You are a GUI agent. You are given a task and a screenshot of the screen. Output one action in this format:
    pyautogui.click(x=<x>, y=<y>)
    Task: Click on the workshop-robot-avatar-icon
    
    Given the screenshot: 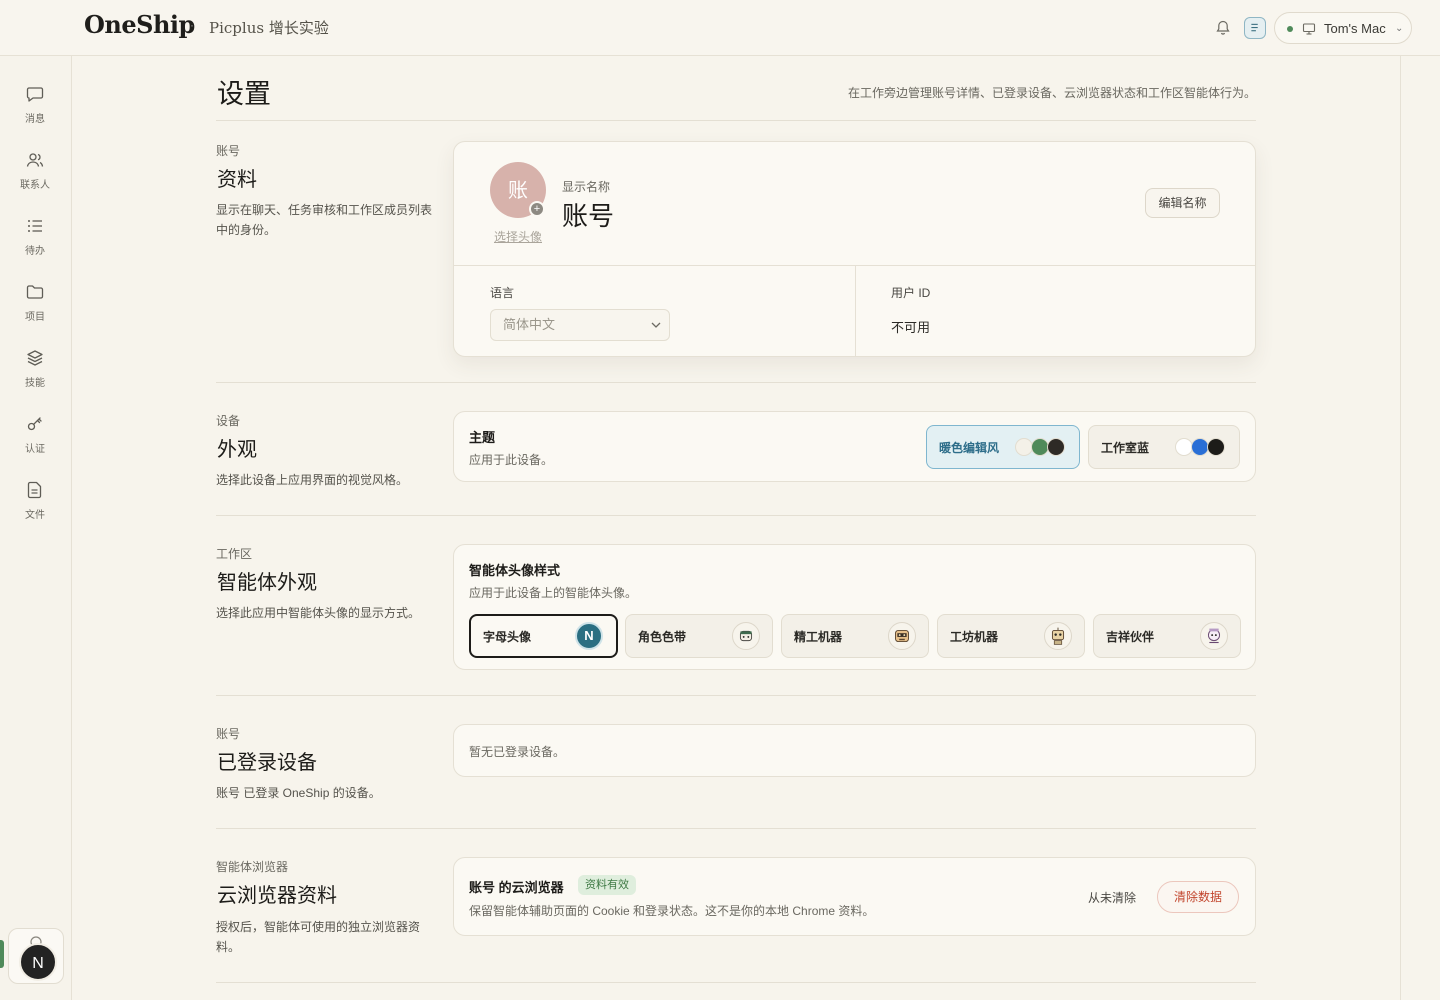 What is the action you would take?
    pyautogui.click(x=1058, y=636)
    